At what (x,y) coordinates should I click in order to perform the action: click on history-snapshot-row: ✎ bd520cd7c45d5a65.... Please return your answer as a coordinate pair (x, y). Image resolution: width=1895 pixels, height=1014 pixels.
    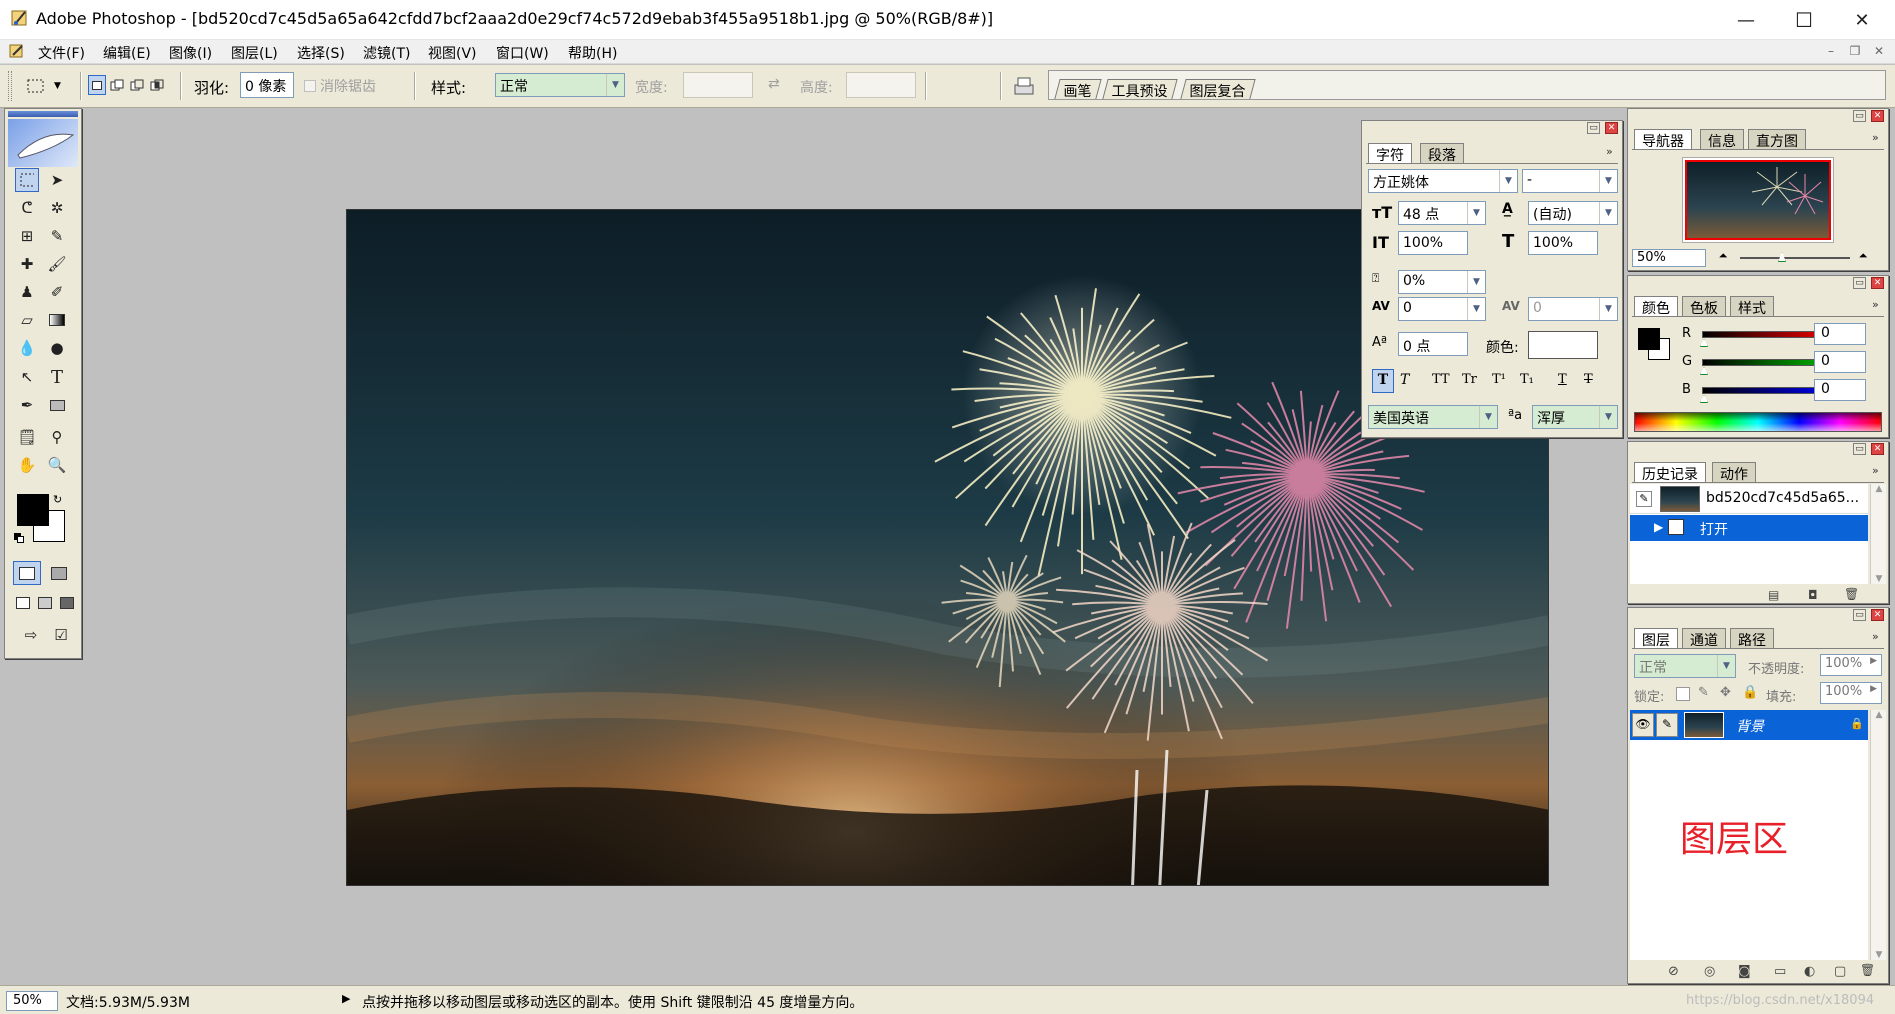
    Looking at the image, I should click on (1749, 499).